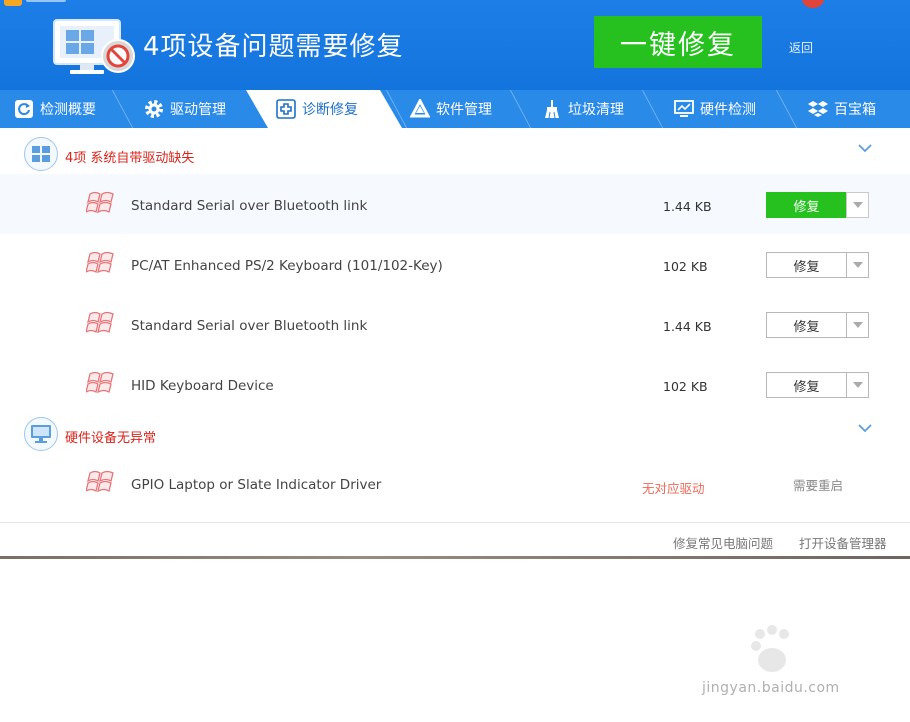  I want to click on close-icon, so click(813, 4).